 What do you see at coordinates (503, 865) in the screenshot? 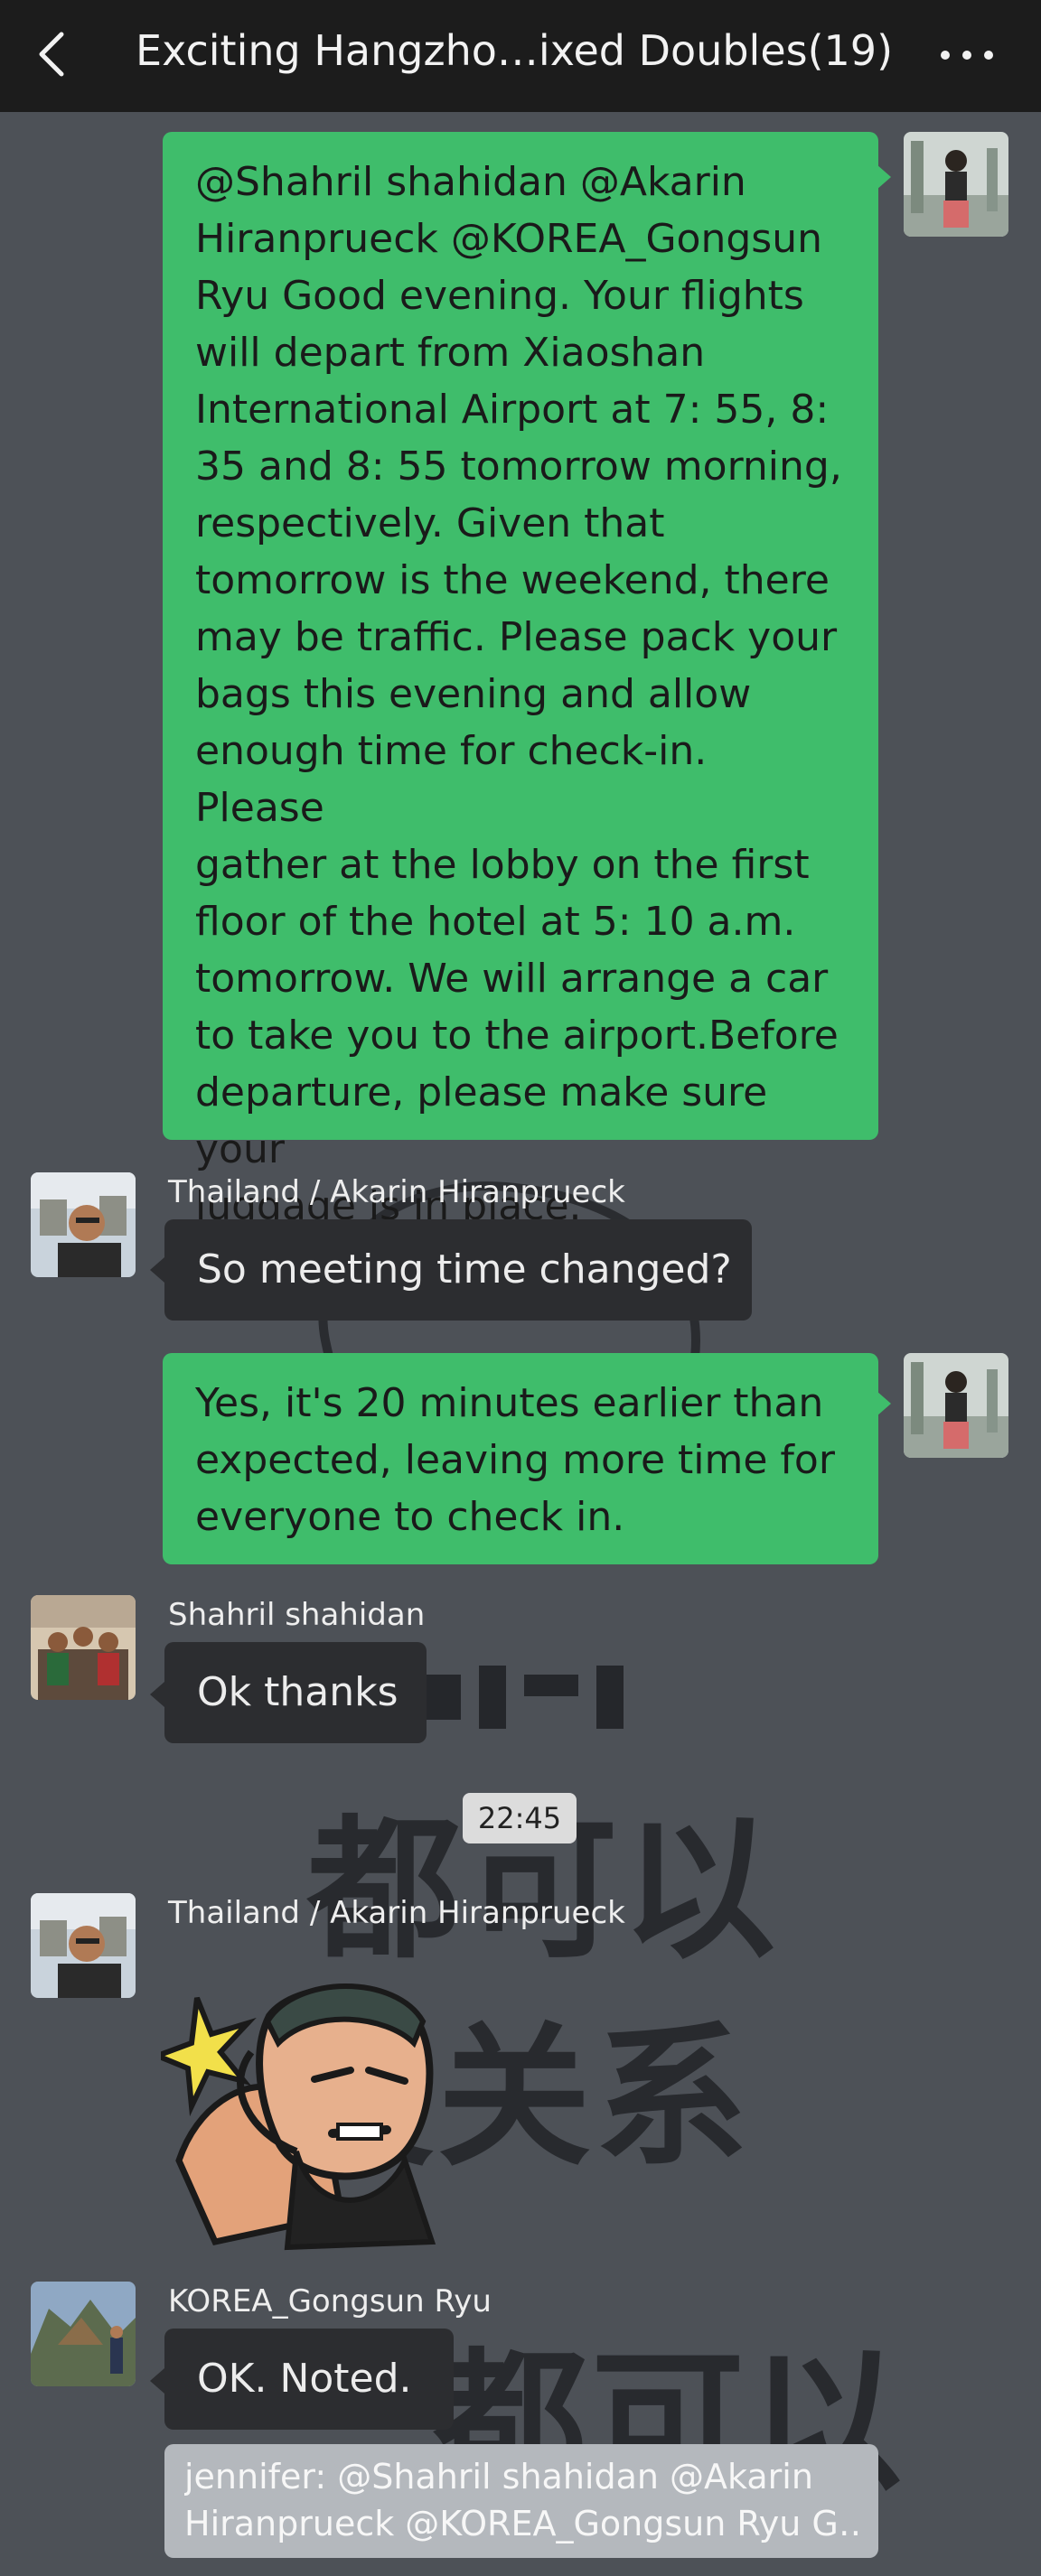
I see `message-line: gather at the lobby on the first` at bounding box center [503, 865].